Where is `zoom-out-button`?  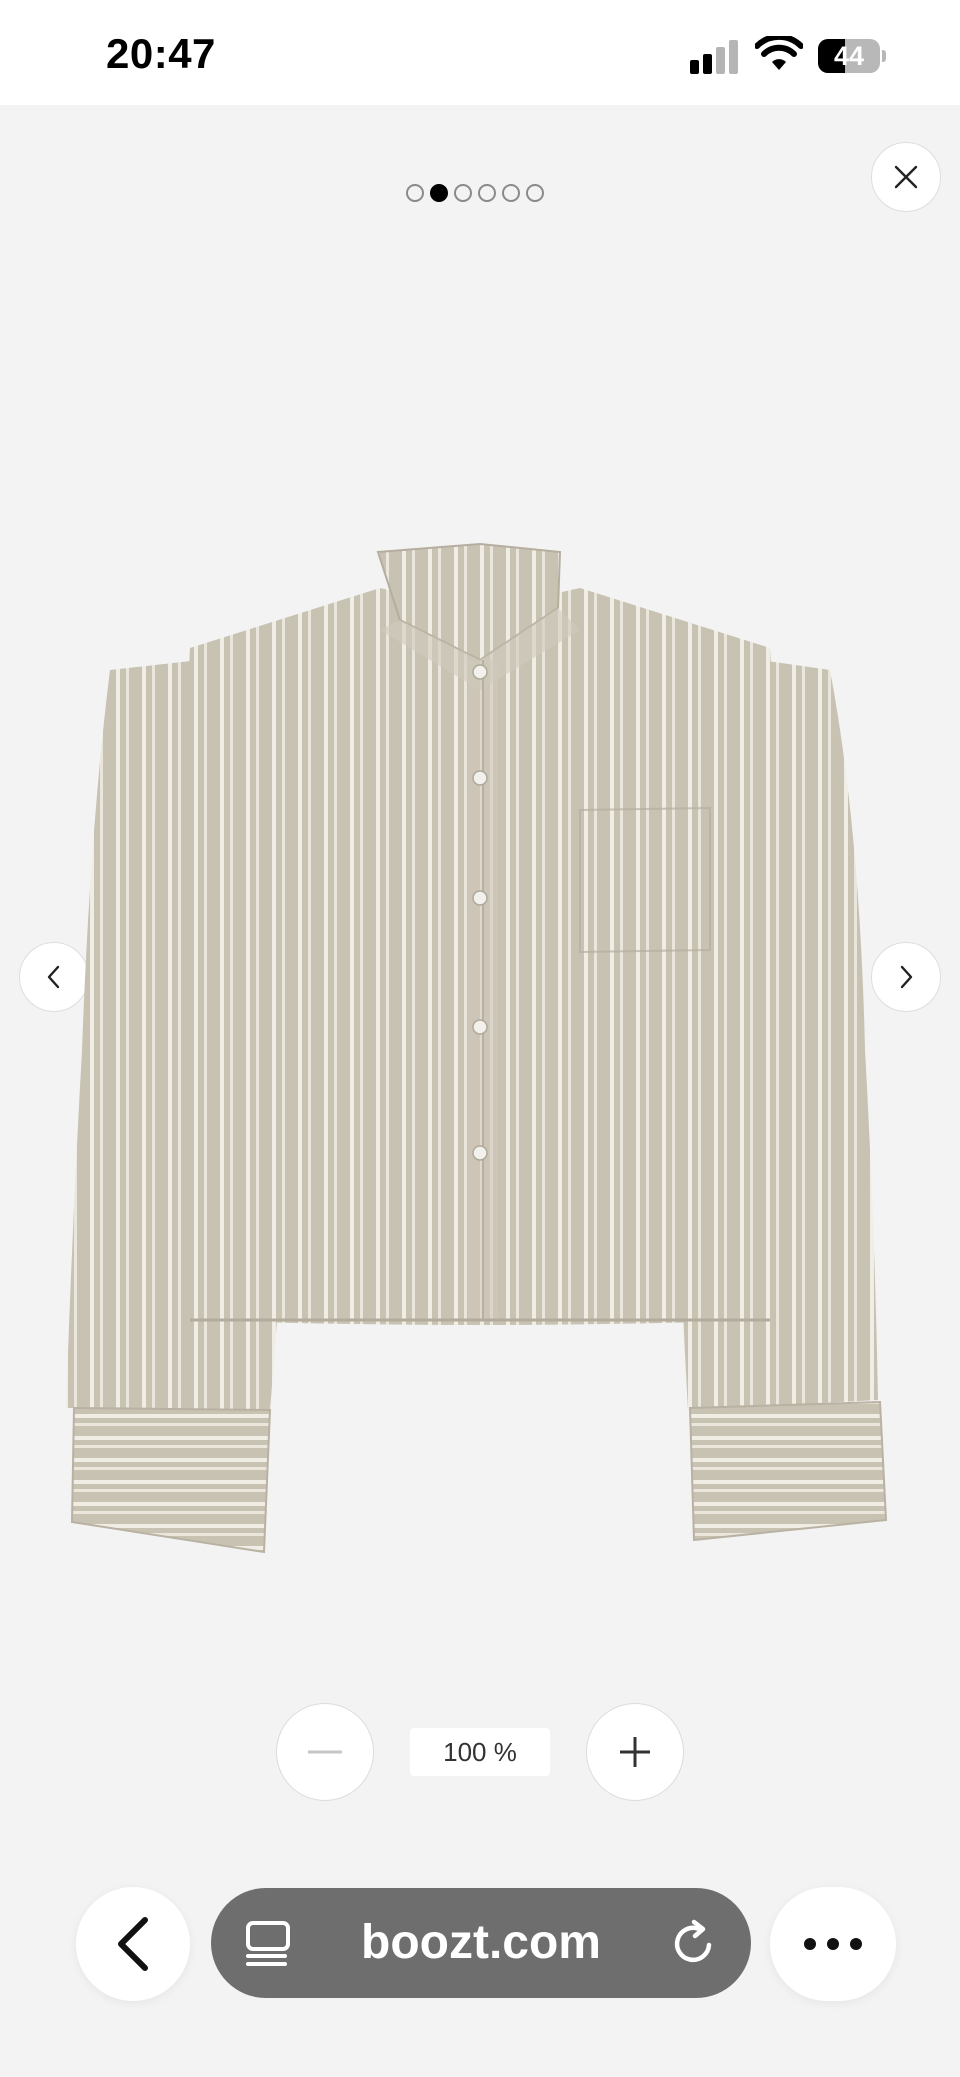 zoom-out-button is located at coordinates (325, 1752).